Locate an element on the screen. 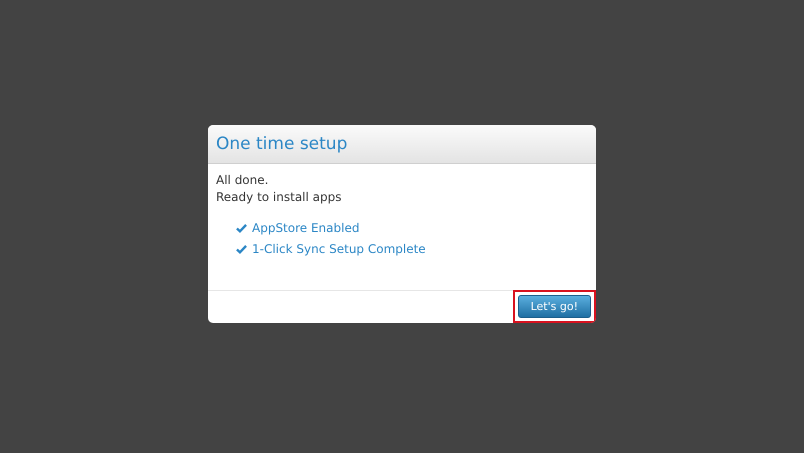 The image size is (804, 453). status-label: AppStore Enabled is located at coordinates (306, 228).